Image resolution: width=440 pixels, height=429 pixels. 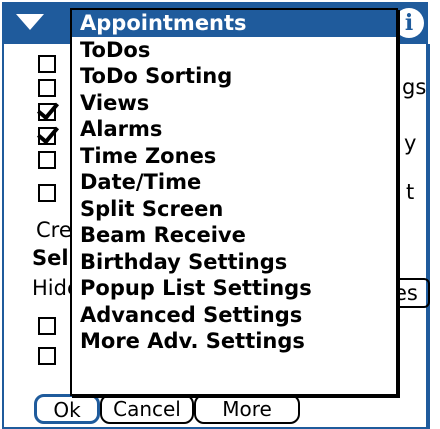 I want to click on popup-item-alarms: Alarms, so click(x=234, y=129).